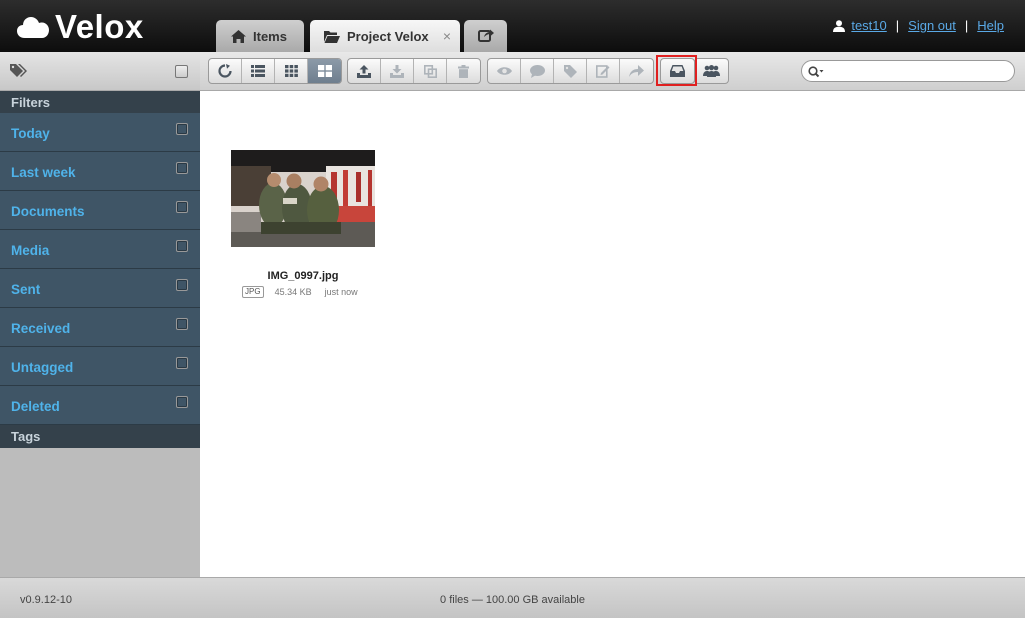 The image size is (1025, 618). Describe the element at coordinates (839, 25) in the screenshot. I see `user-icon` at that location.